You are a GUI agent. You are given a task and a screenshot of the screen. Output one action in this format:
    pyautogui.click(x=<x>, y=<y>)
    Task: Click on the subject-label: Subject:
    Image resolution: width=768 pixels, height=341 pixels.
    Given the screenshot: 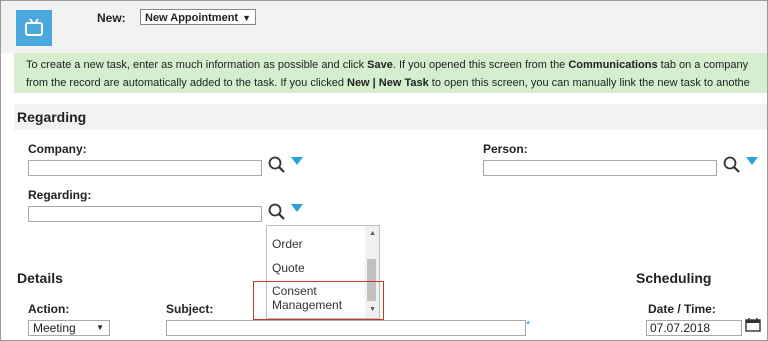 What is the action you would take?
    pyautogui.click(x=190, y=309)
    